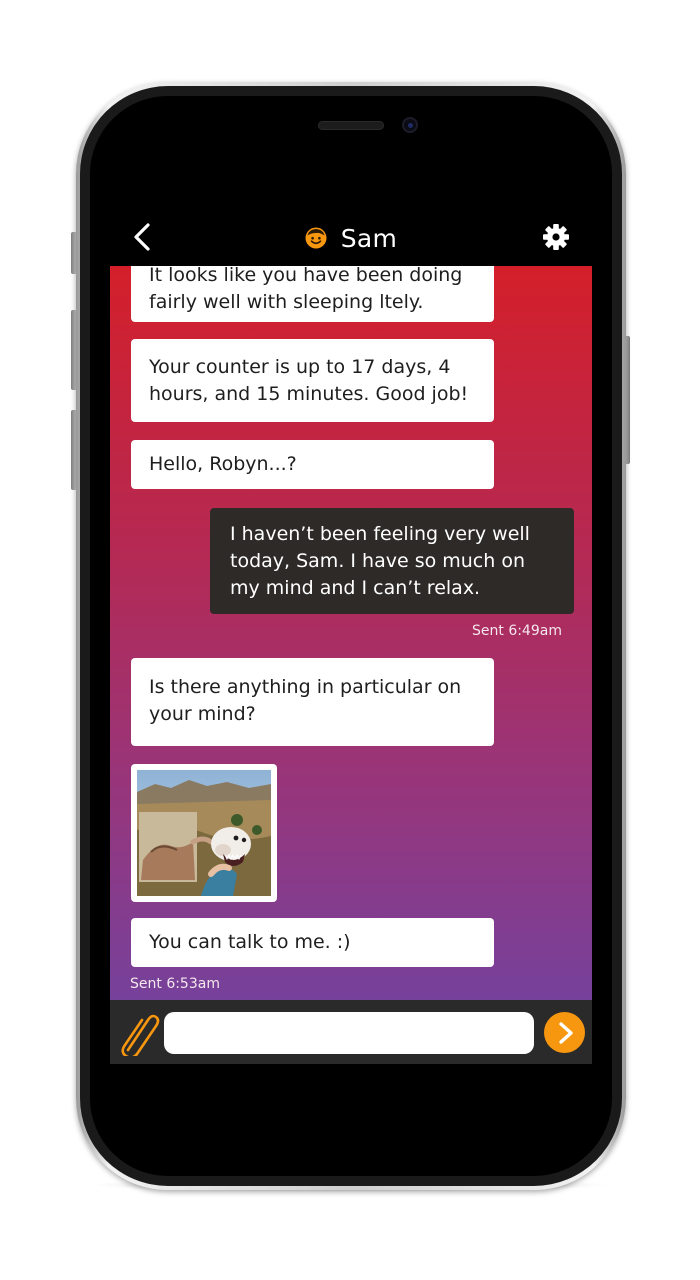 Image resolution: width=700 pixels, height=1280 pixels. Describe the element at coordinates (380, 534) in the screenshot. I see `message-line: I haven’t been feeling very well` at that location.